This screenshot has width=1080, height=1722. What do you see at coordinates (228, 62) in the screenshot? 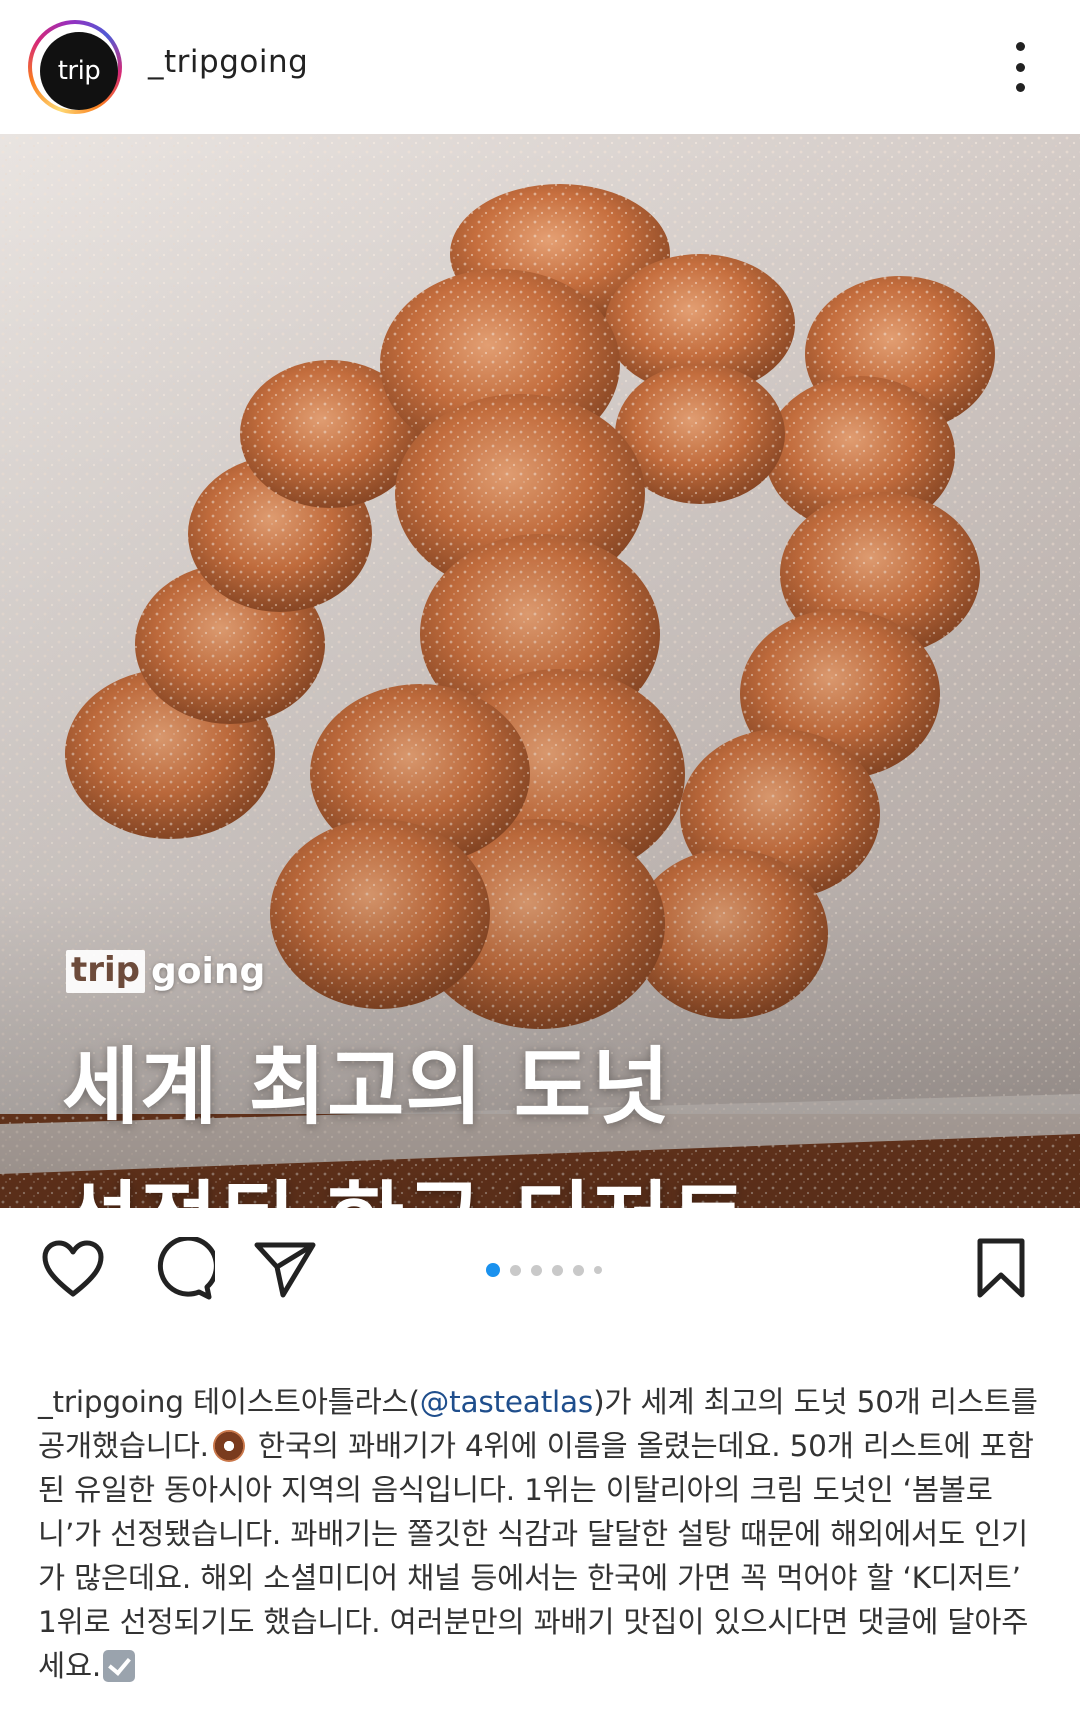
I see `post-username: _tripgoing` at bounding box center [228, 62].